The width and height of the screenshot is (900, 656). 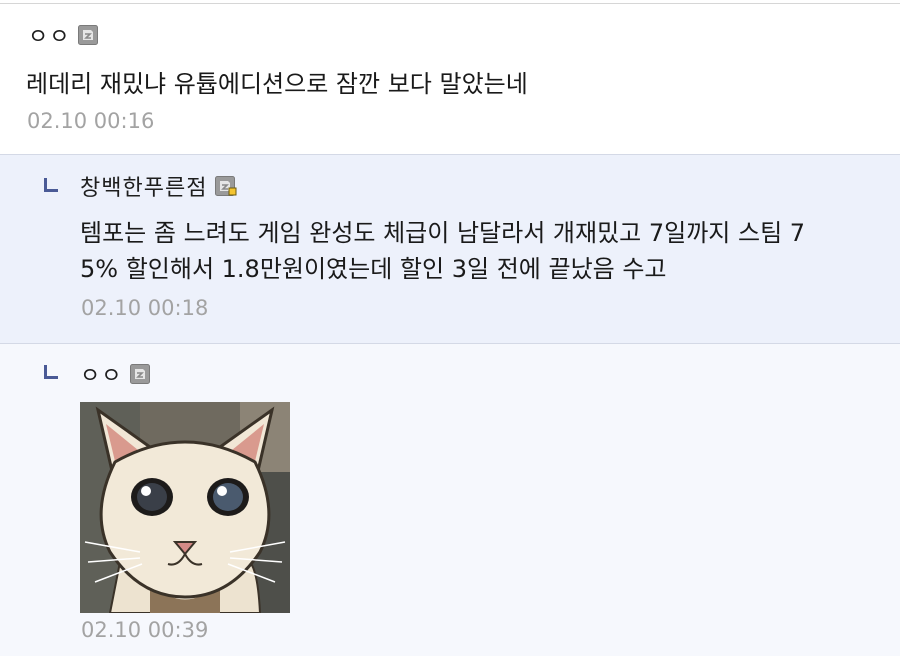 I want to click on comment-text-line: 템포는 좀 느려도 게임 완성도 체급이 남달라서 개재밌고 7일까지 스팀 7, so click(x=443, y=233).